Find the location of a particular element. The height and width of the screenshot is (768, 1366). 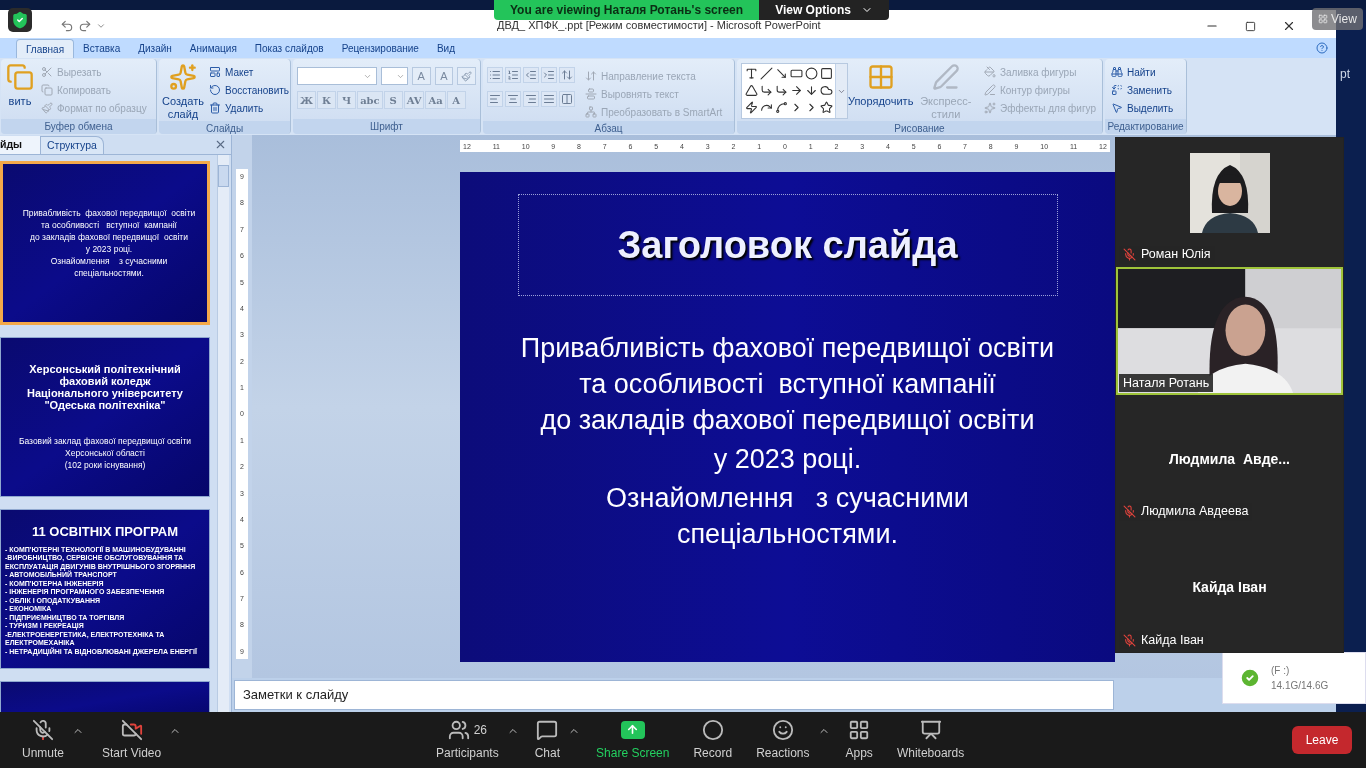

whiteboard-icon is located at coordinates (930, 729).